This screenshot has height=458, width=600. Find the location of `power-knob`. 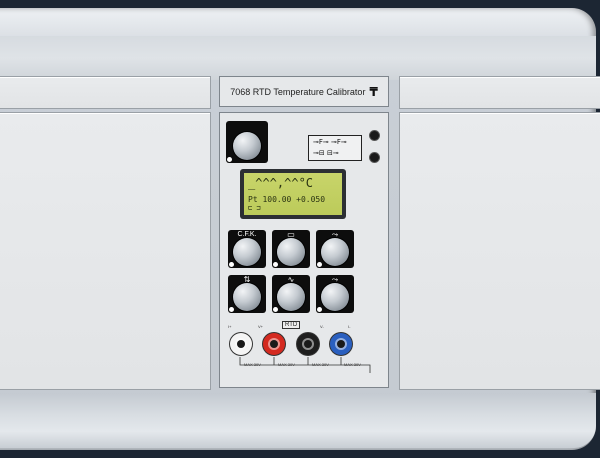

power-knob is located at coordinates (247, 146).